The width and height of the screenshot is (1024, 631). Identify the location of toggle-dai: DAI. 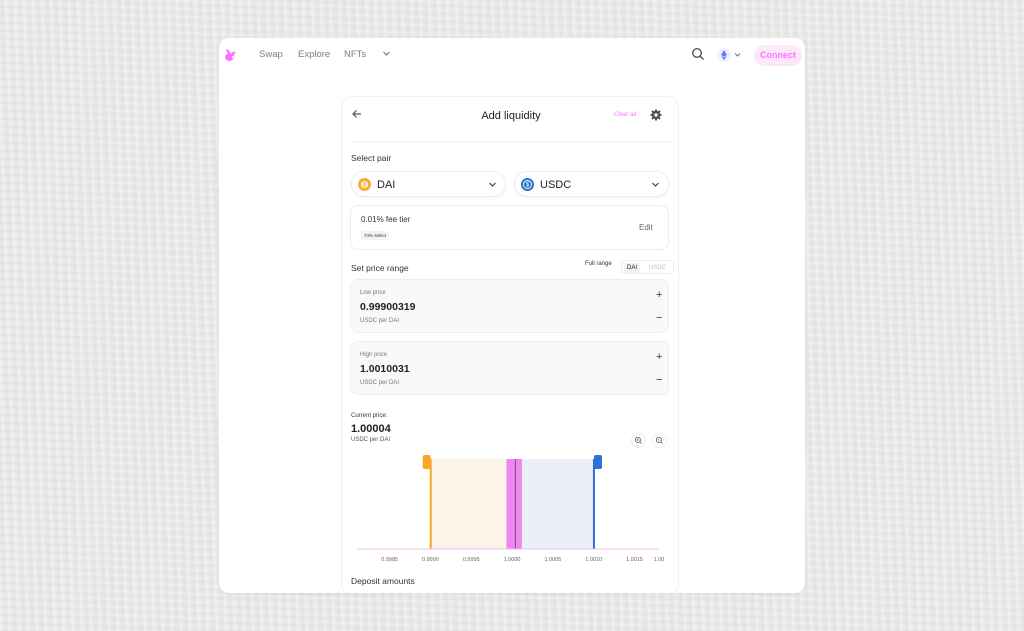
(632, 268).